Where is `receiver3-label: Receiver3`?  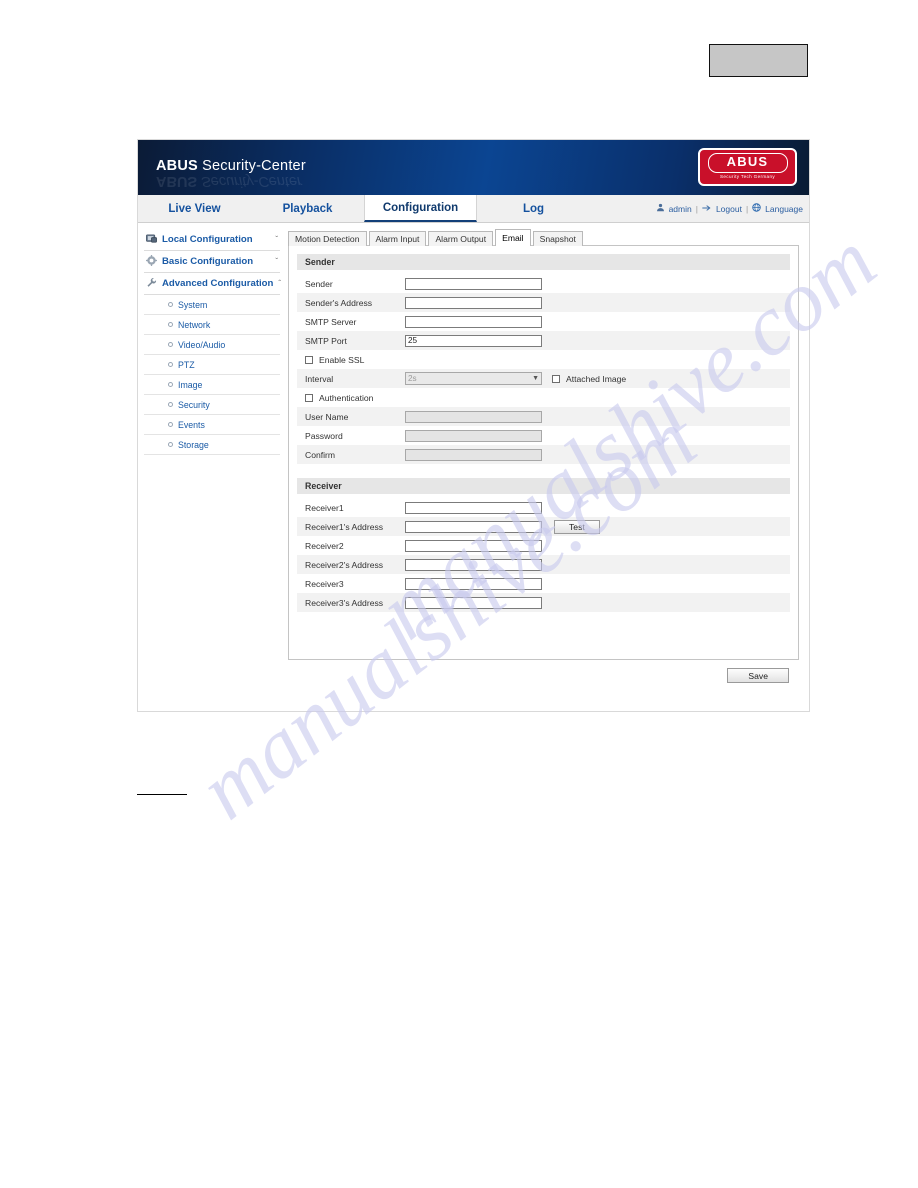
receiver3-label: Receiver3 is located at coordinates (324, 583).